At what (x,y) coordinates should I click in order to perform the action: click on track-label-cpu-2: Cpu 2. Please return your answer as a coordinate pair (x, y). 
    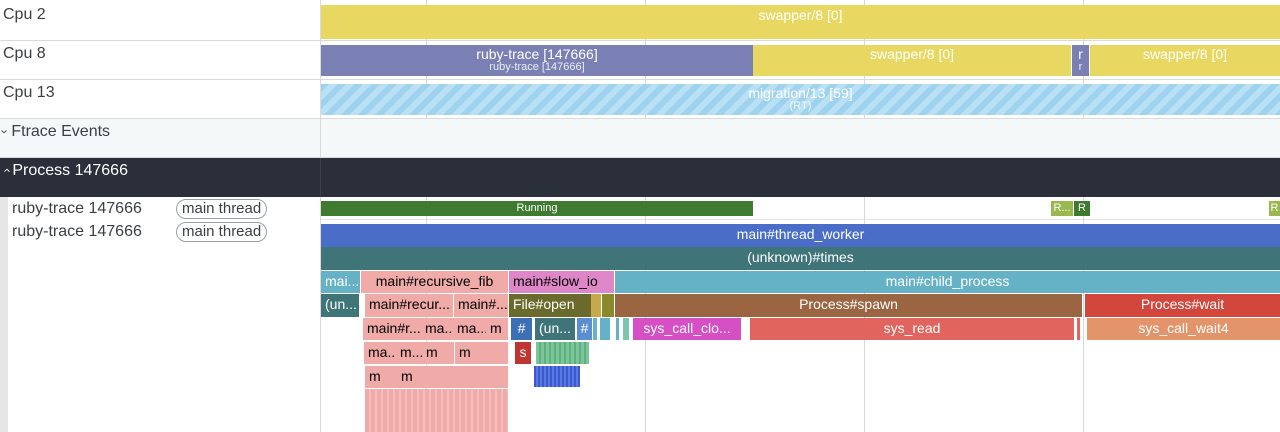
    Looking at the image, I should click on (24, 14).